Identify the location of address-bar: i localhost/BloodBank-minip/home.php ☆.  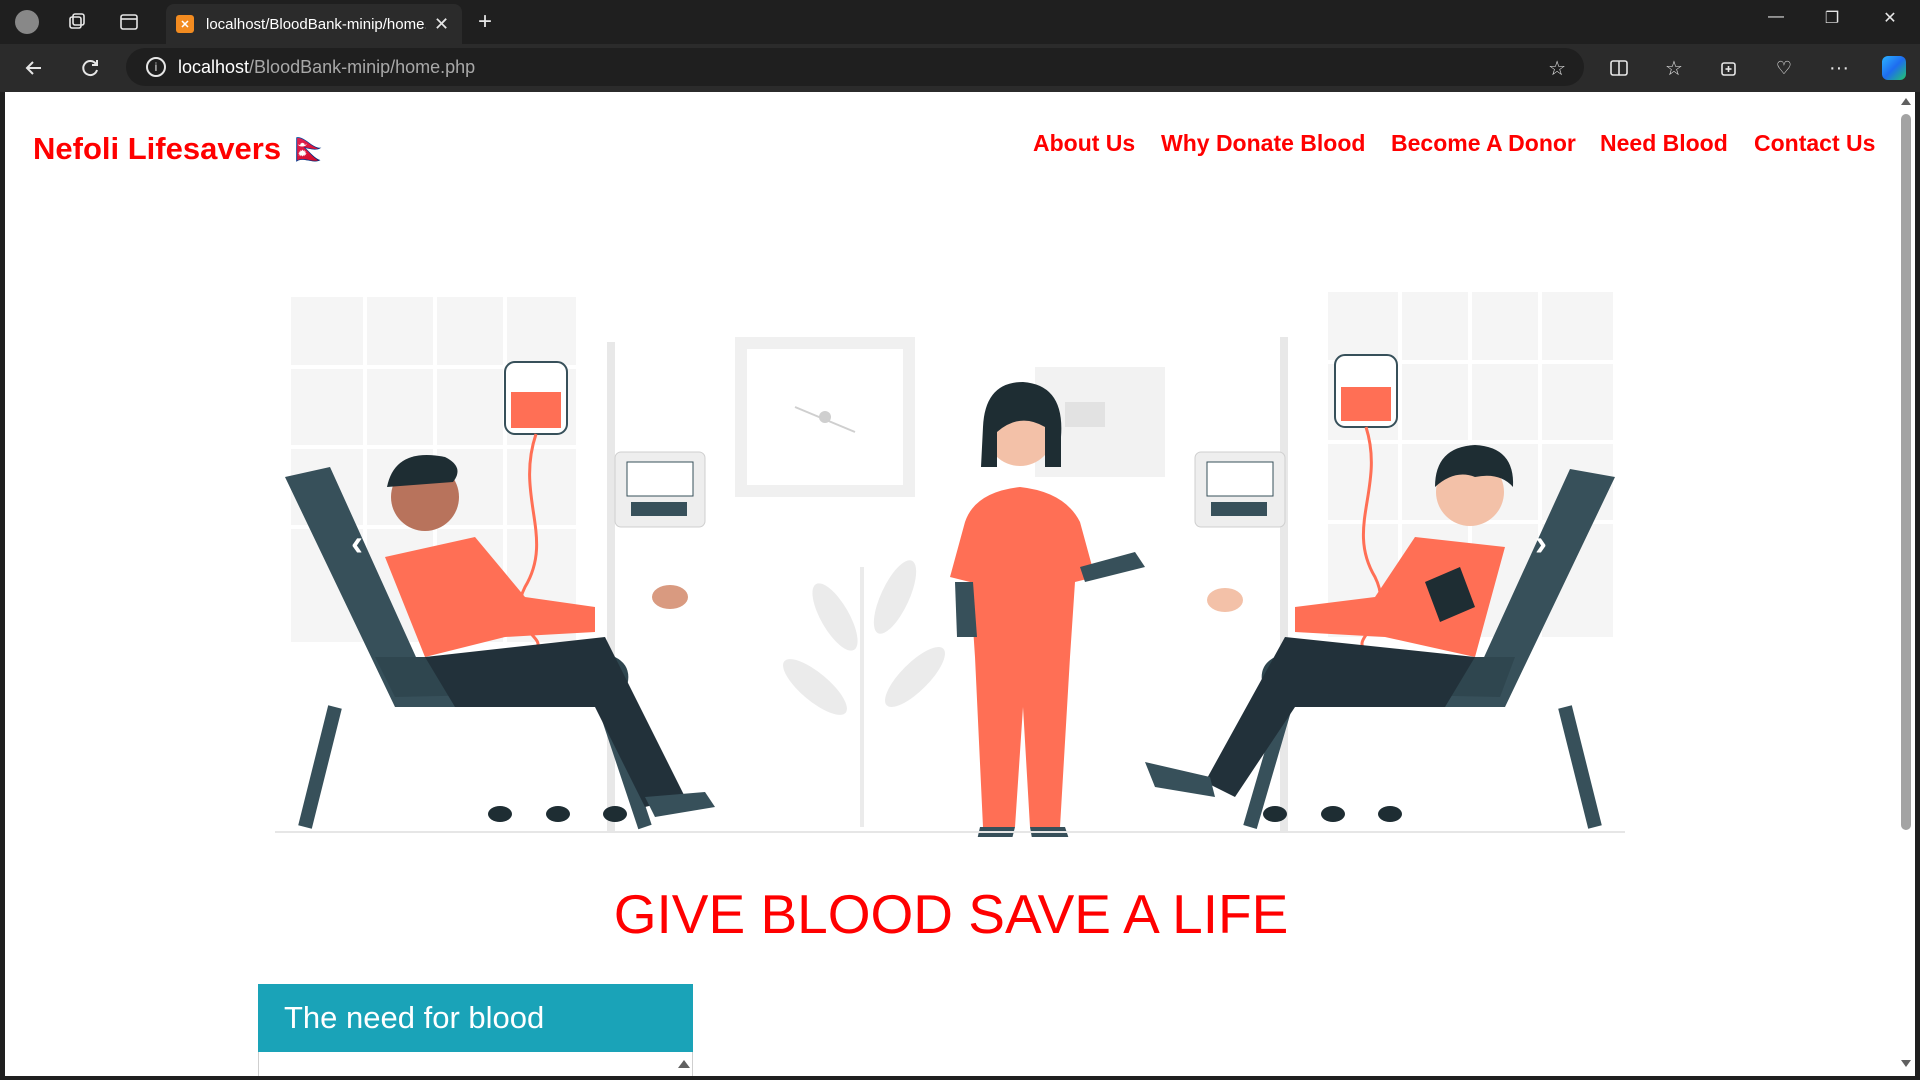
(855, 67).